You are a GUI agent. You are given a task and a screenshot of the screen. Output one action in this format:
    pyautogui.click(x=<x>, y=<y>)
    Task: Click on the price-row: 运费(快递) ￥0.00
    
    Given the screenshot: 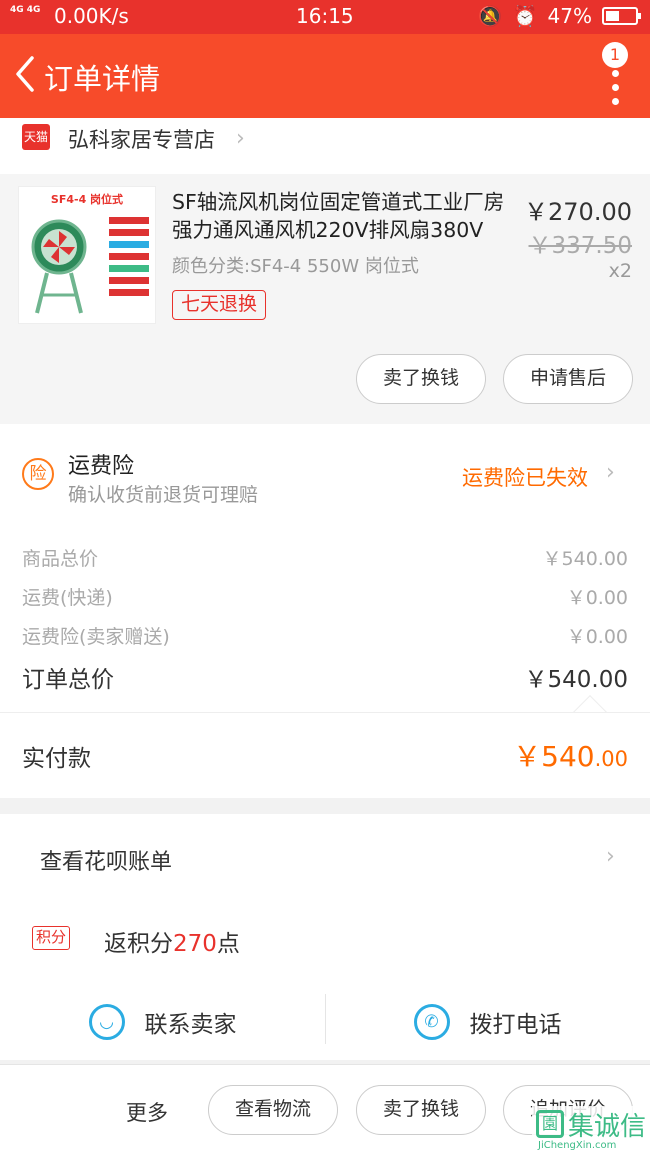 What is the action you would take?
    pyautogui.click(x=325, y=596)
    